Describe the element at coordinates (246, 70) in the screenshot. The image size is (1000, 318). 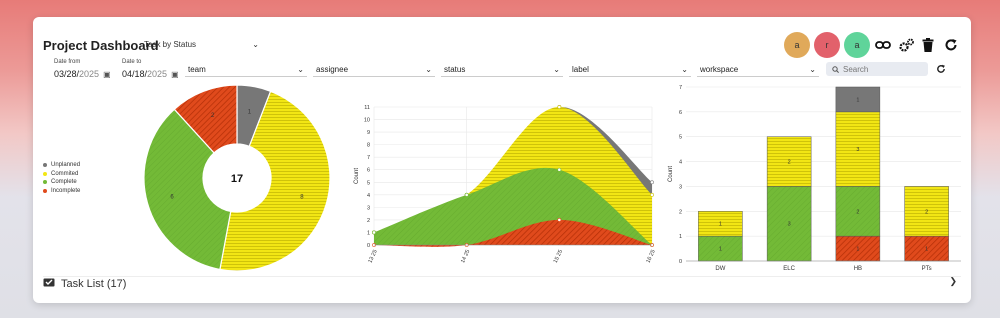
I see `team-filter: team ⌄` at that location.